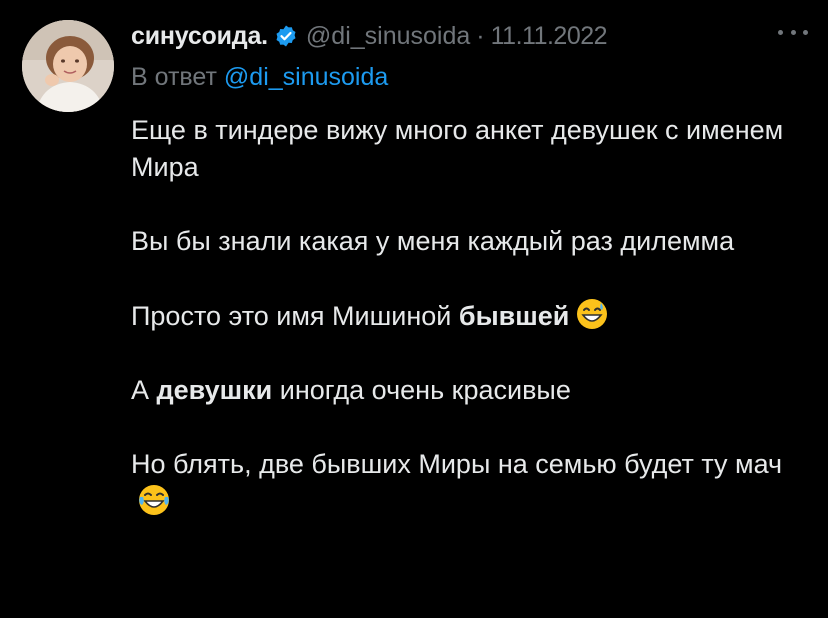  I want to click on tweet-date: 11.11.2022, so click(549, 36).